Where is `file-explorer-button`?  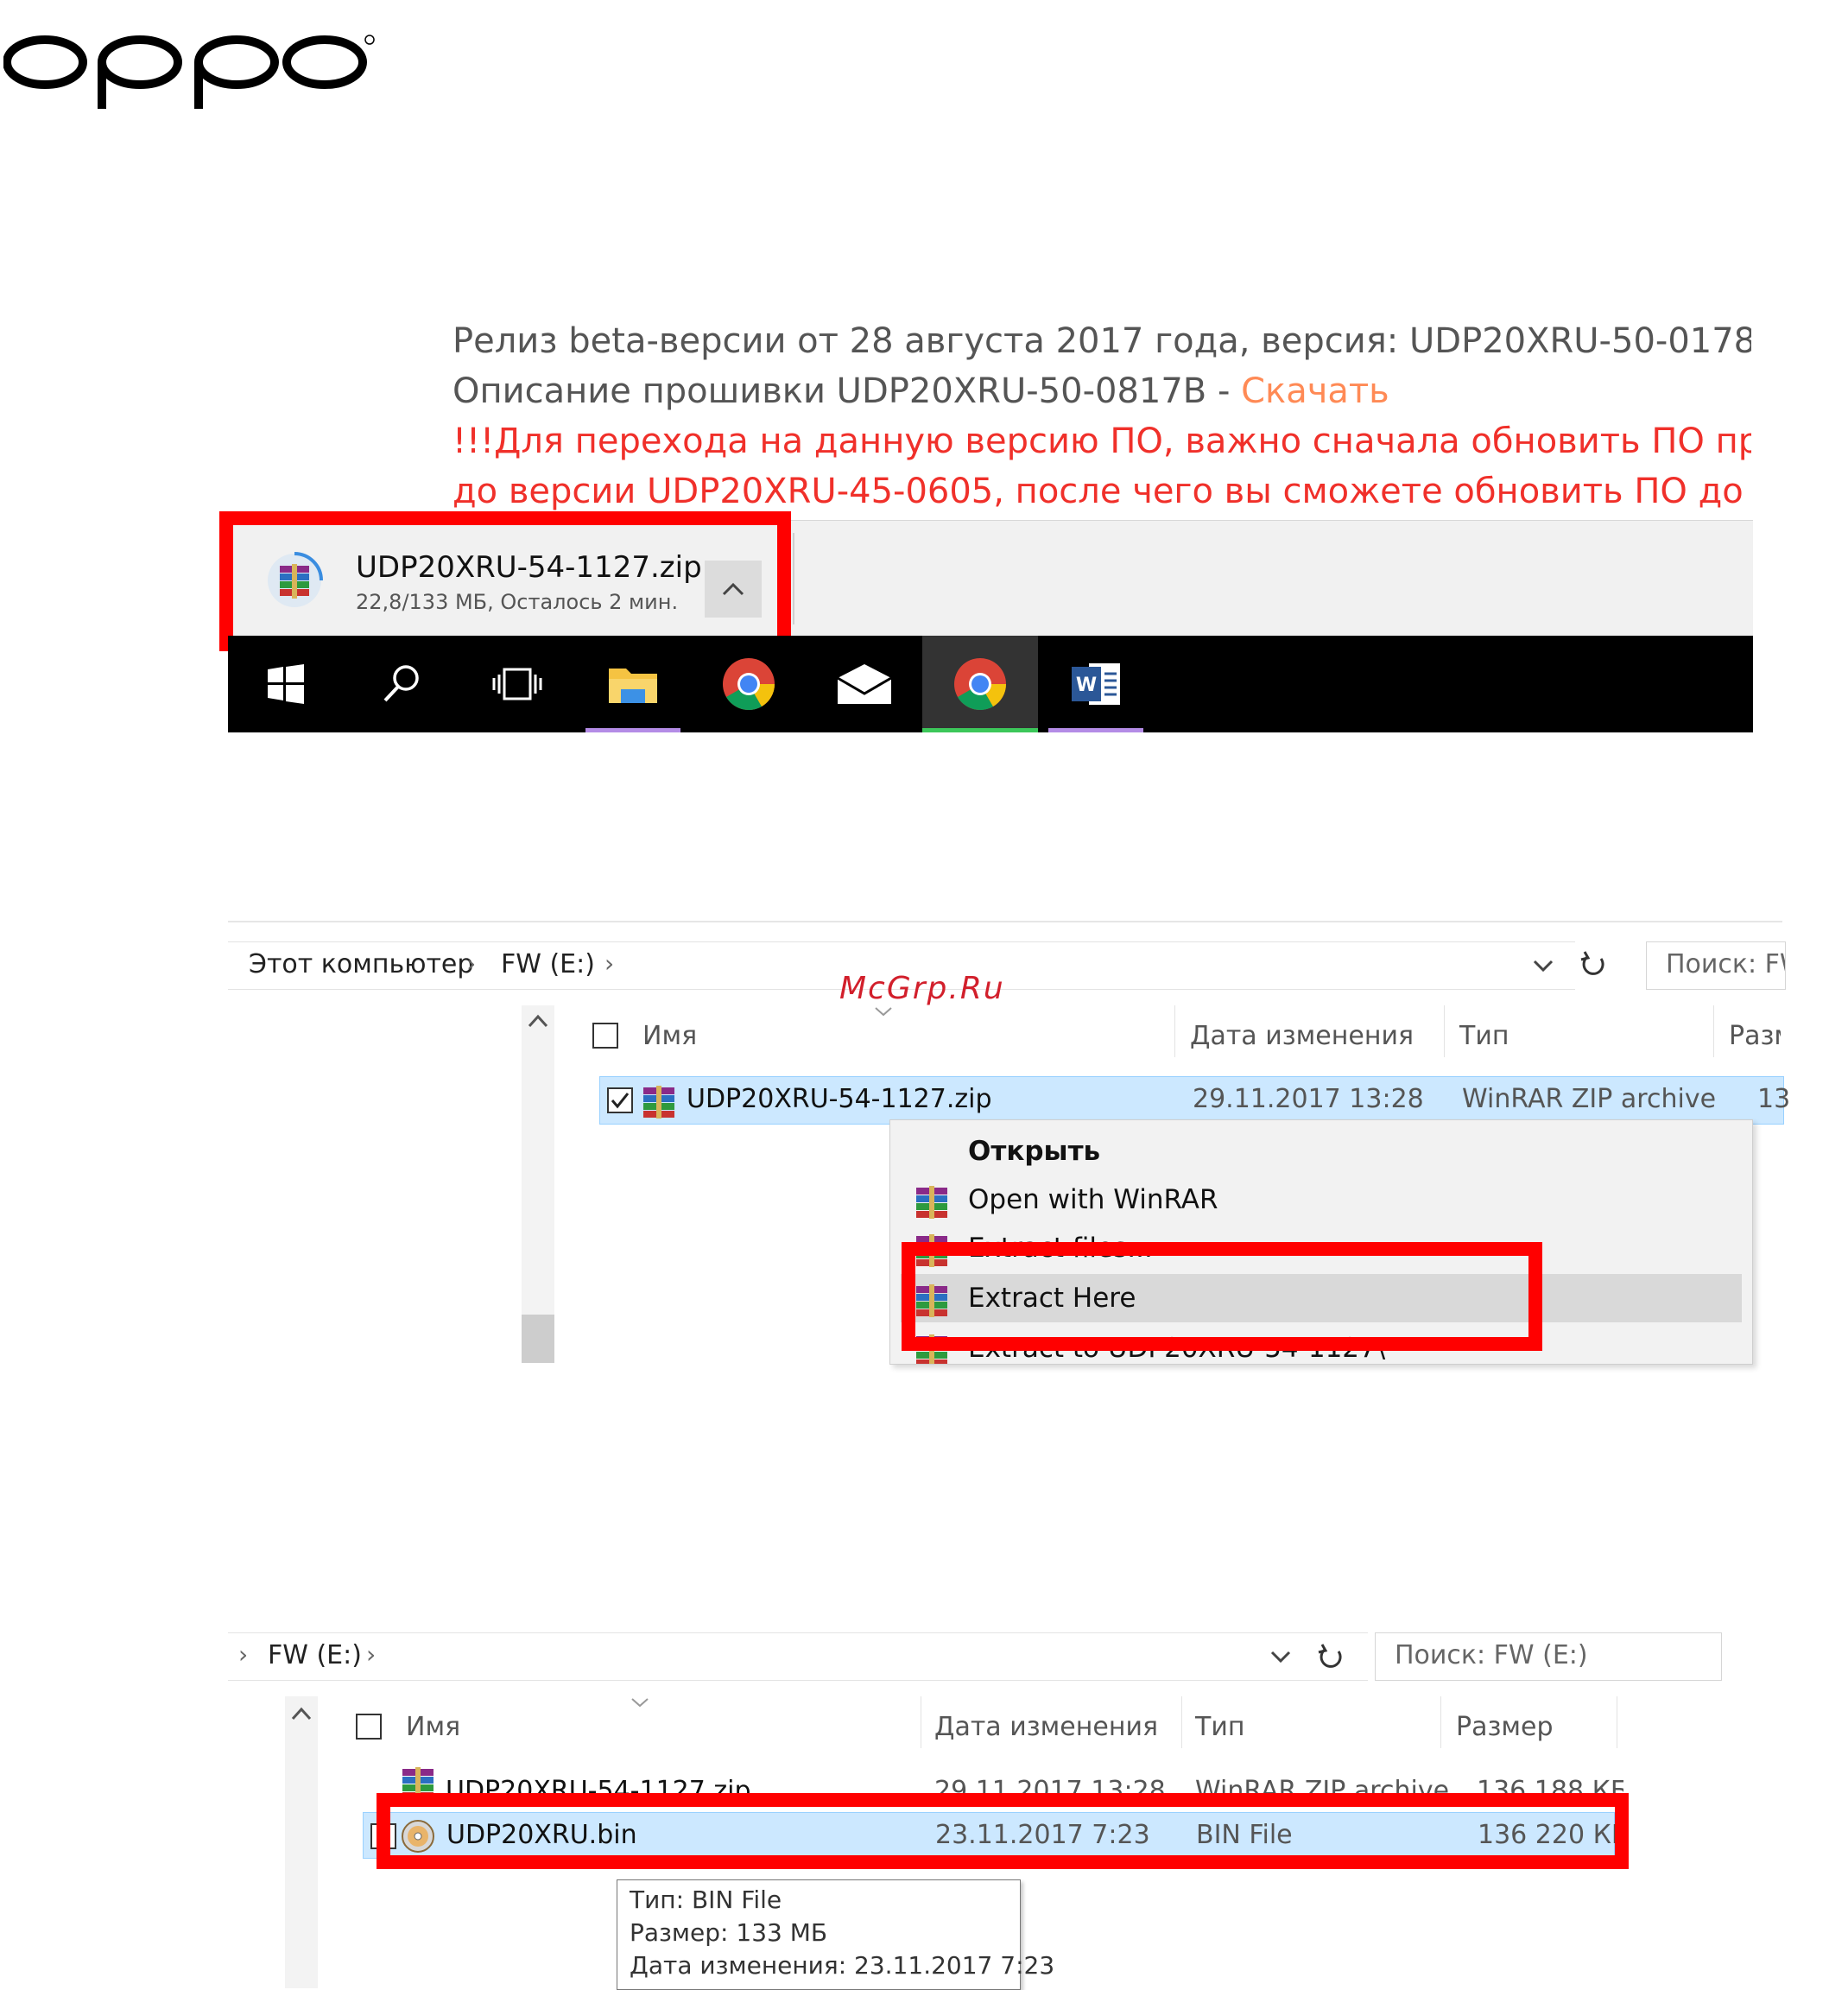
file-explorer-button is located at coordinates (633, 684).